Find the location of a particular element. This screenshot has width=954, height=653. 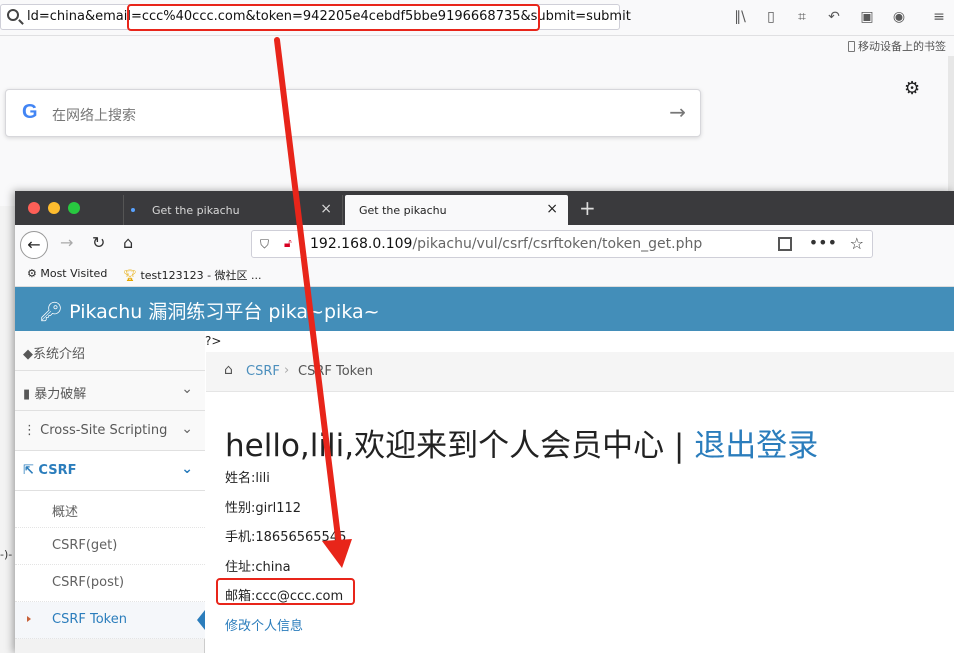

annotation-arrow-shaft is located at coordinates (308, 292).